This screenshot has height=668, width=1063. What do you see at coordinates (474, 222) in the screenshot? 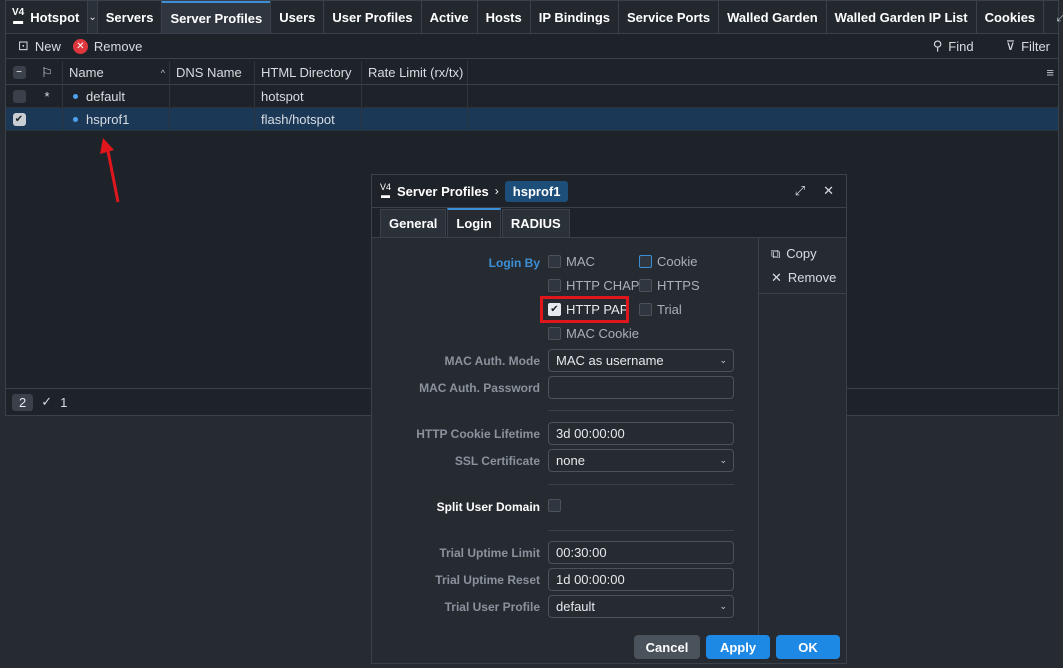
I see `tab-login: Login` at bounding box center [474, 222].